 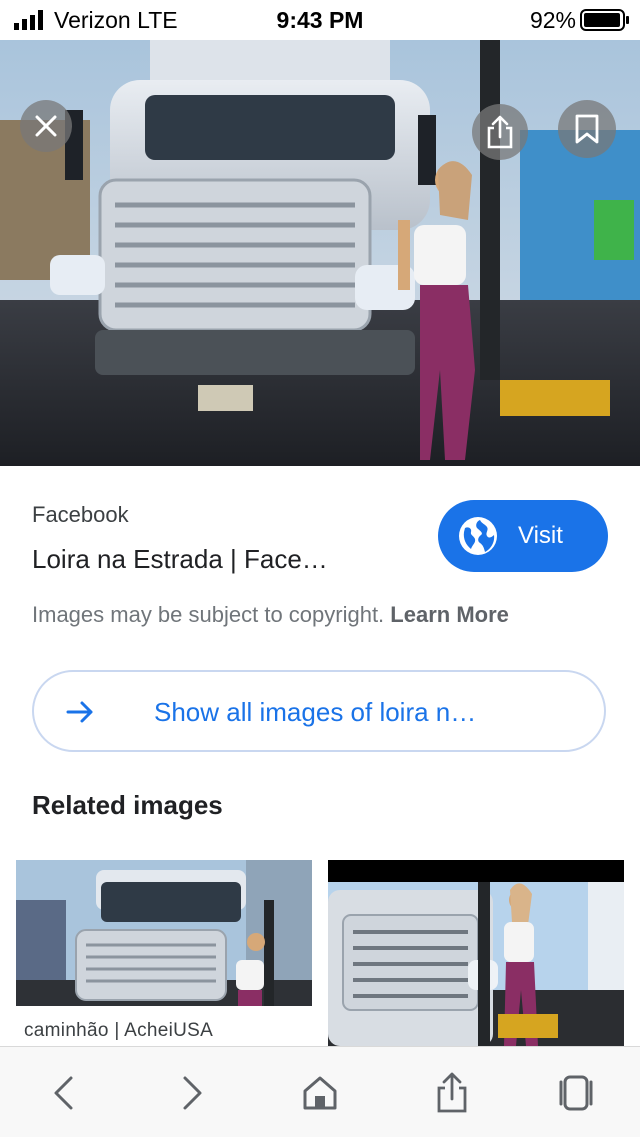 I want to click on copyright-text: Images may be subject to copyright., so click(x=208, y=614).